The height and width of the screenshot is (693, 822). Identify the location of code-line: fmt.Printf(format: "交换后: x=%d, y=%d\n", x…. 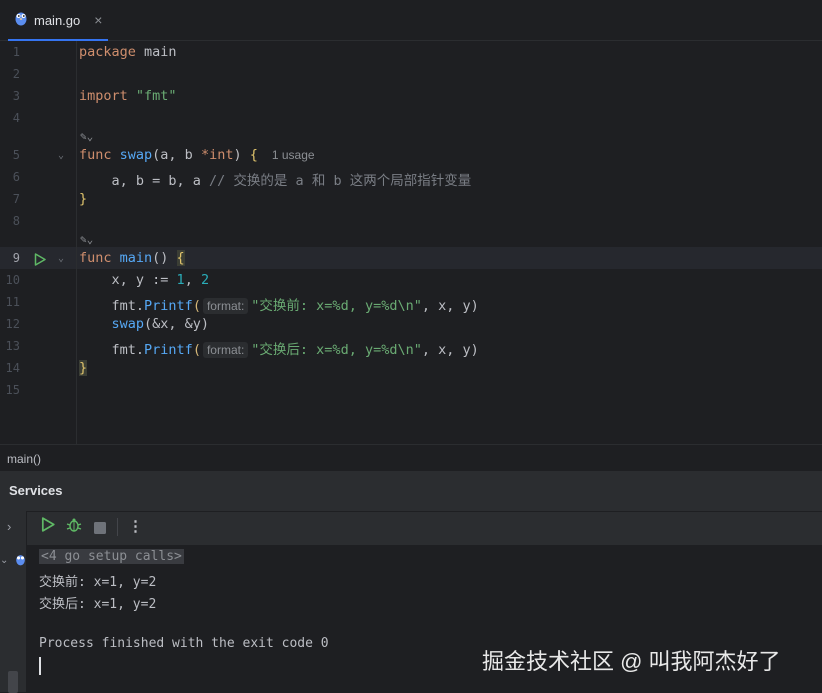
(279, 348).